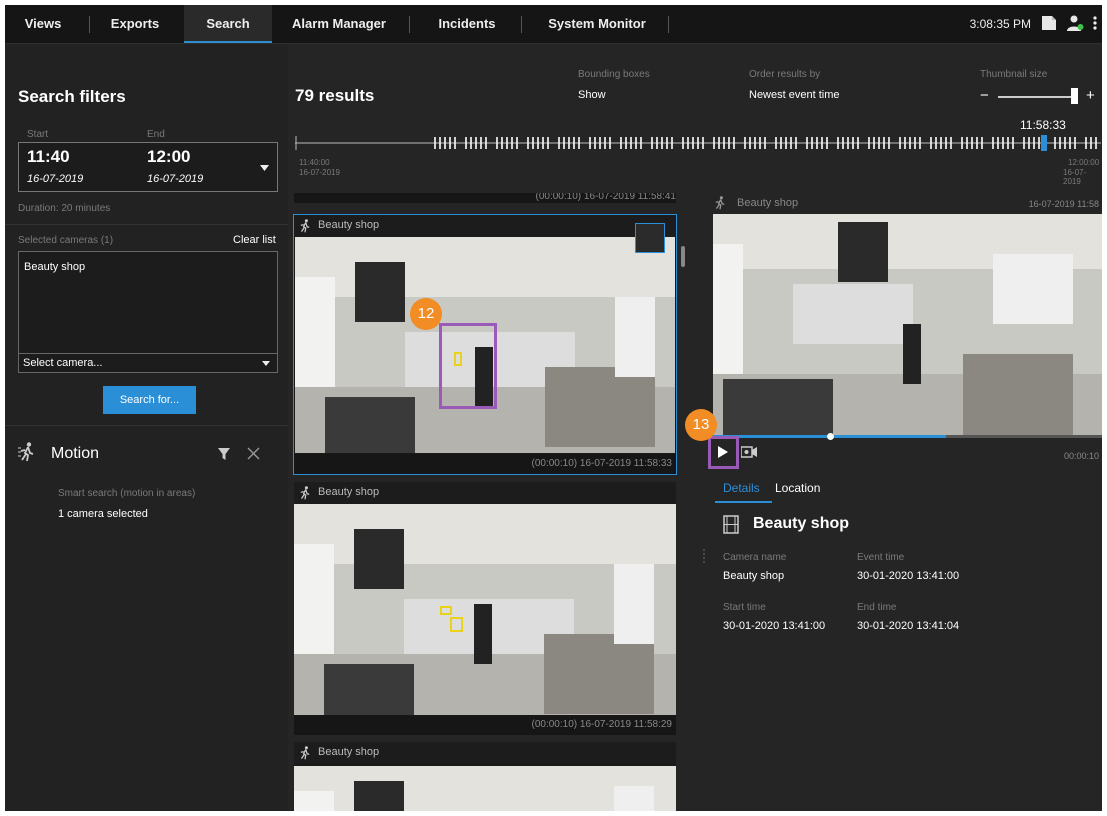 The height and width of the screenshot is (816, 1107). What do you see at coordinates (903, 203) in the screenshot?
I see `preview-header: Beauty shop 16-07-2019 11:58` at bounding box center [903, 203].